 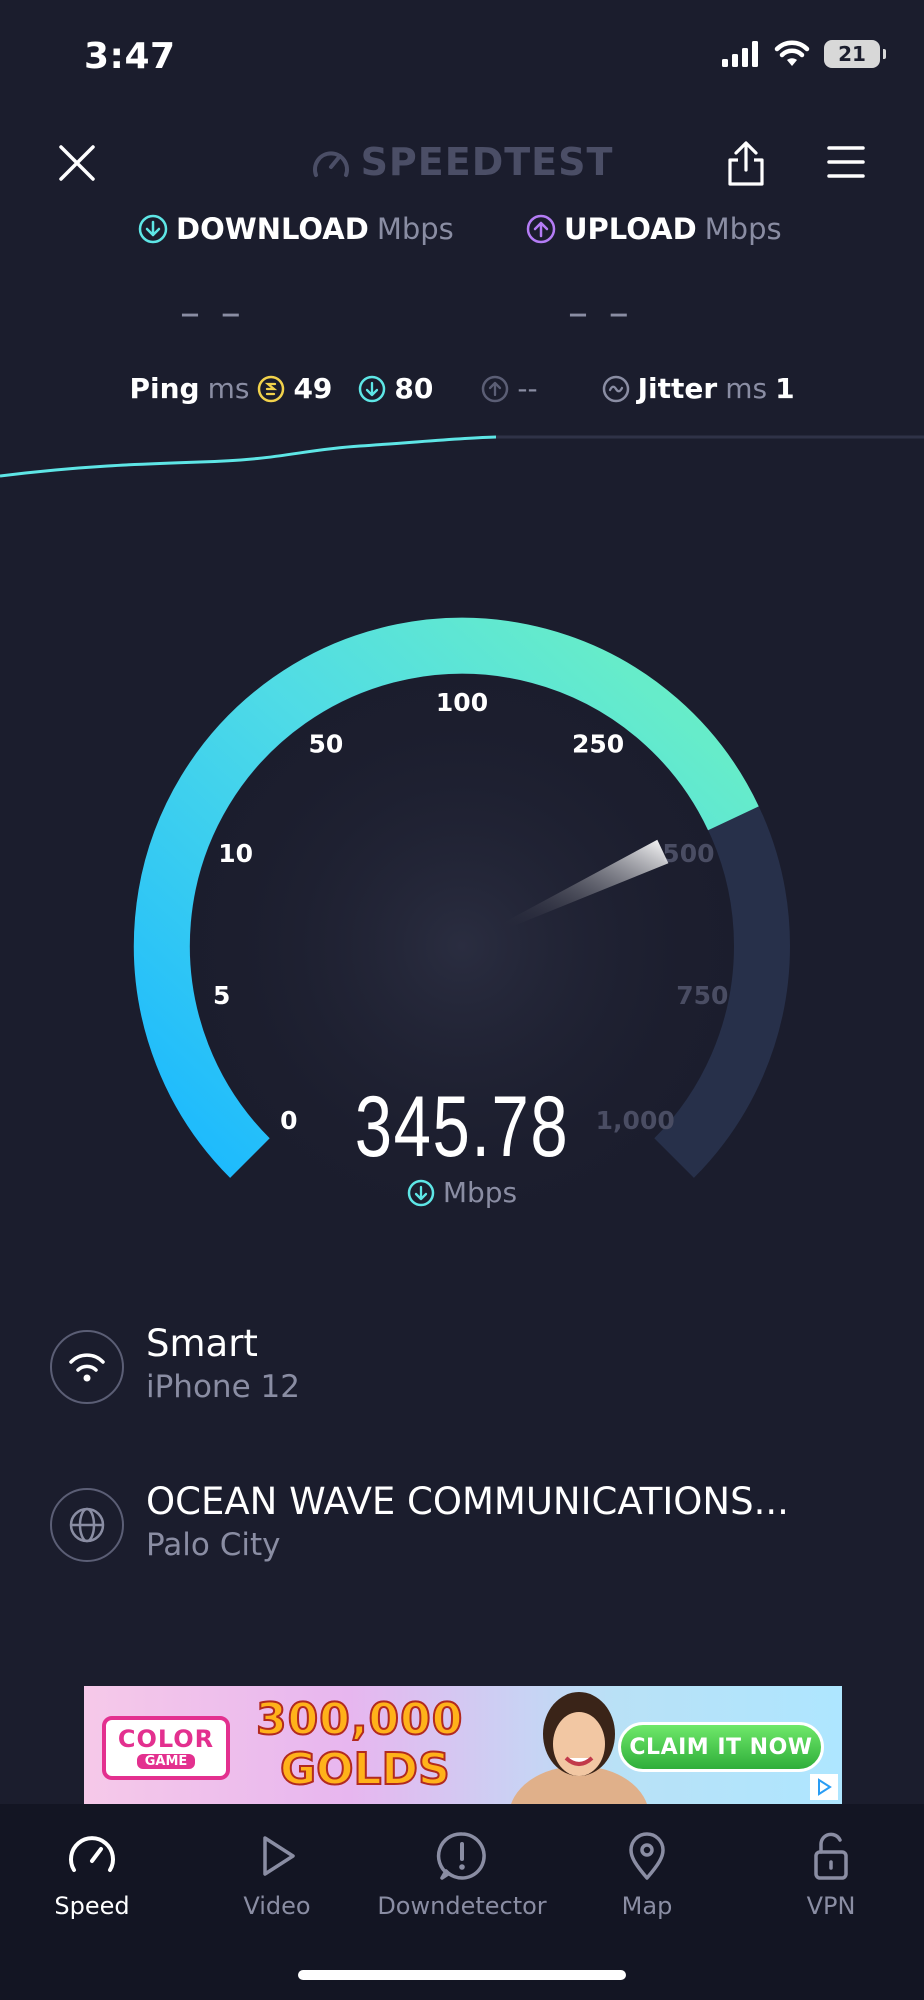 I want to click on gauge-tick-label: 50, so click(x=326, y=743).